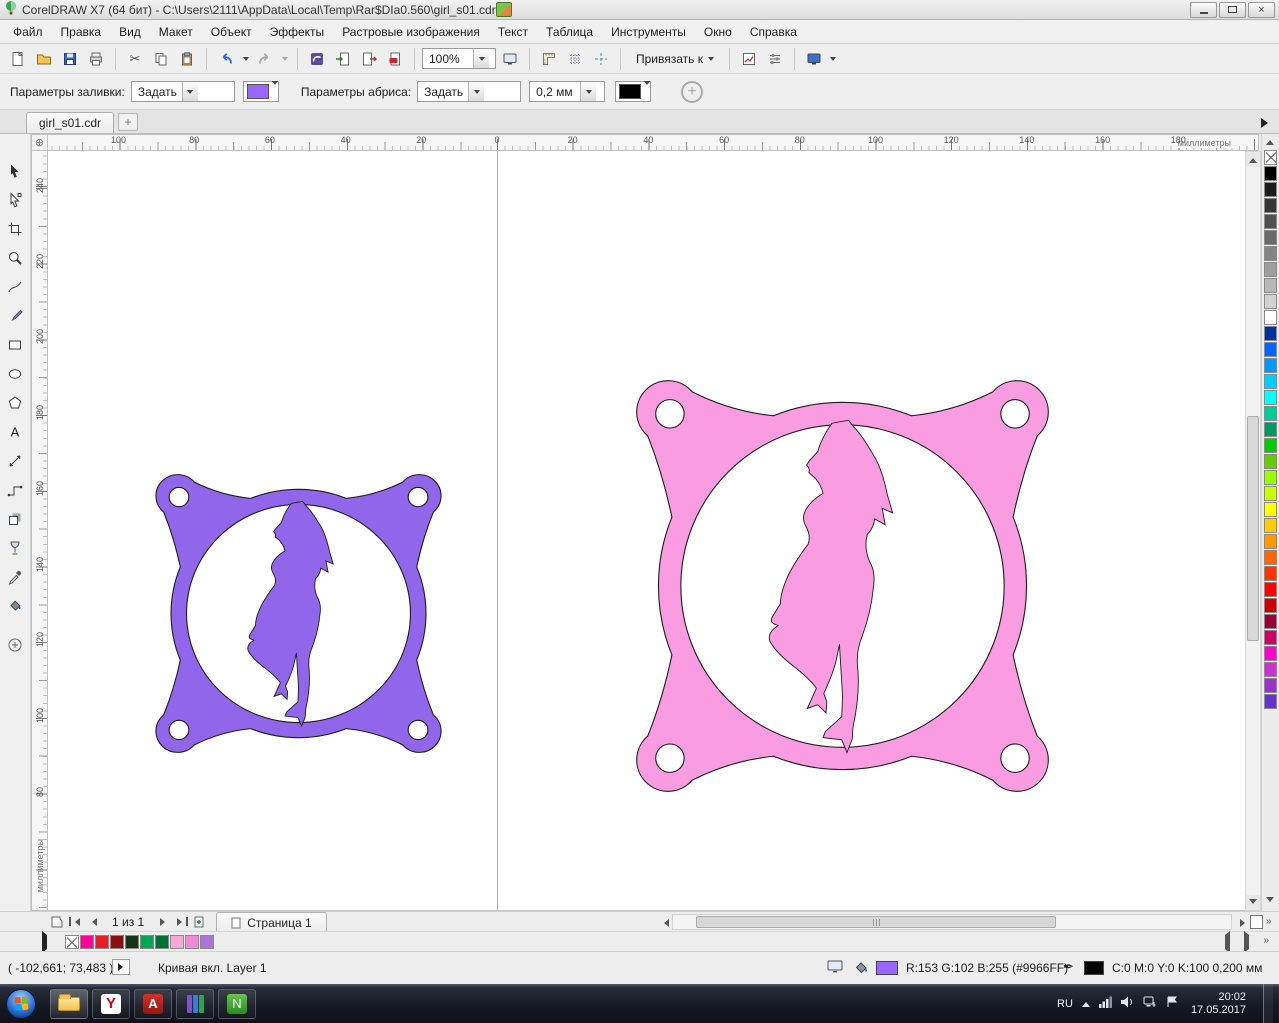  Describe the element at coordinates (15, 605) in the screenshot. I see `interactive-fill-tool-icon` at that location.